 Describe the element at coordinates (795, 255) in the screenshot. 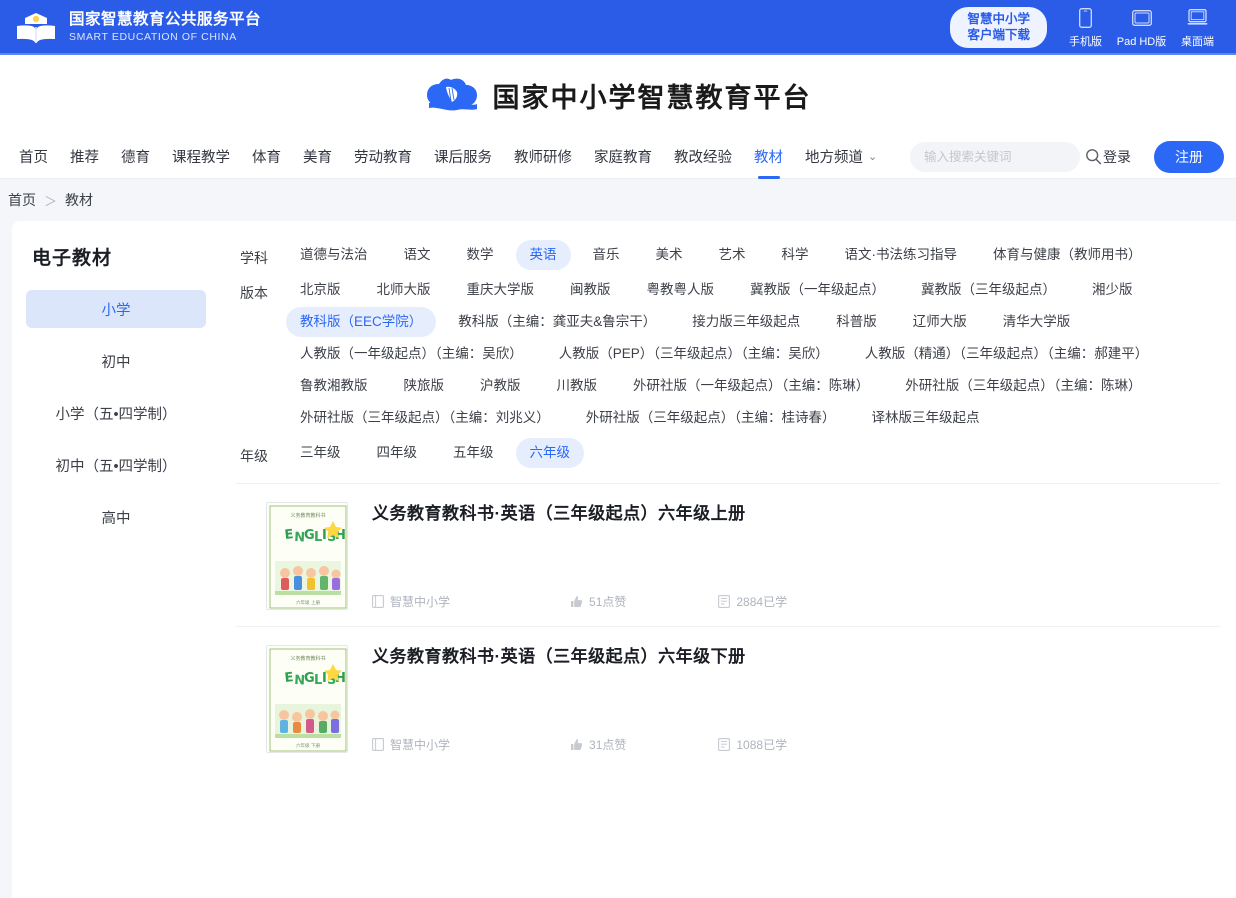

I see `chip-subject-science: 科学` at that location.